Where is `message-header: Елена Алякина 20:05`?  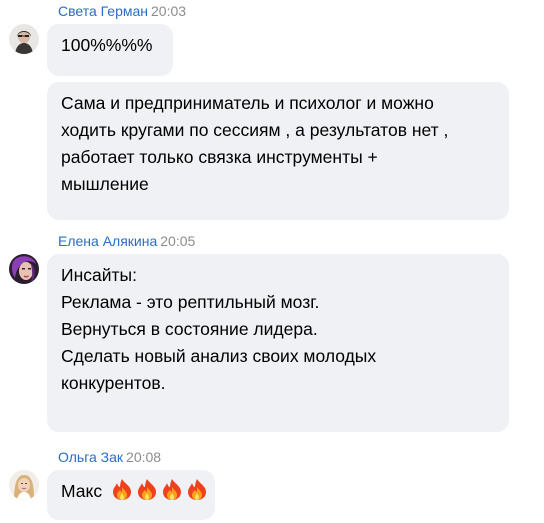
message-header: Елена Алякина 20:05 is located at coordinates (126, 241).